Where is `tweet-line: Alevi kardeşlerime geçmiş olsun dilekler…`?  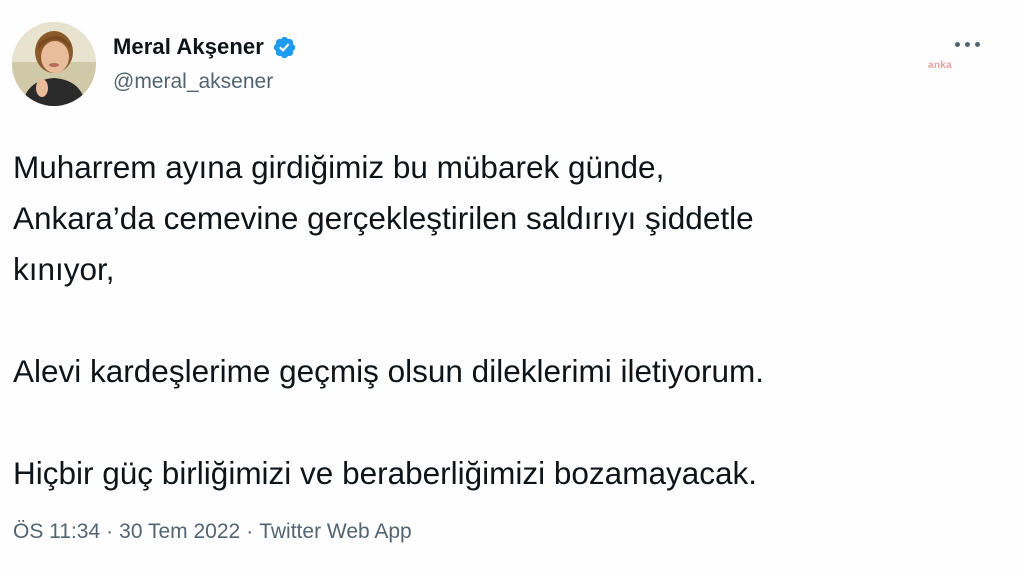 tweet-line: Alevi kardeşlerime geçmiş olsun dilekler… is located at coordinates (388, 371).